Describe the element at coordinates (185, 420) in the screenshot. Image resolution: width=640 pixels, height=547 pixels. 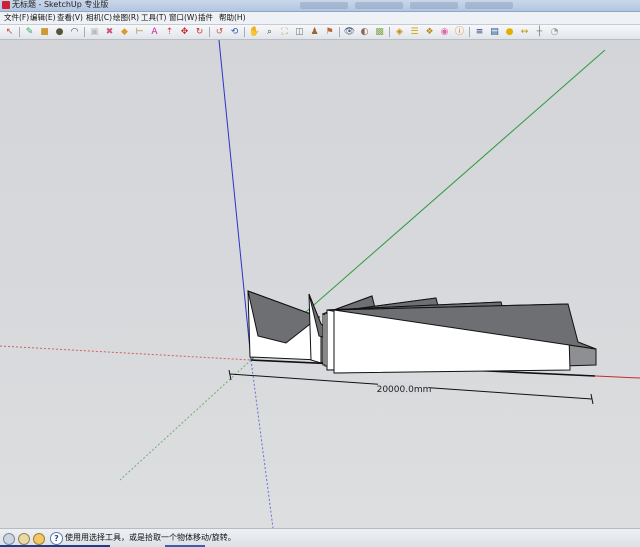
I see `green-axis-negative` at that location.